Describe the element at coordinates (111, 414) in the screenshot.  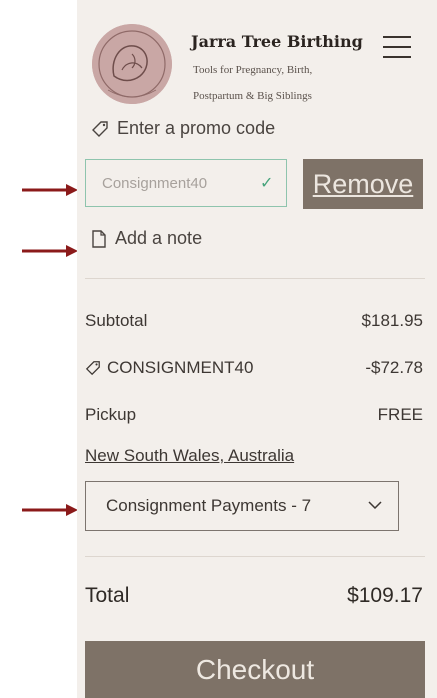
I see `pickup-label: Pickup` at that location.